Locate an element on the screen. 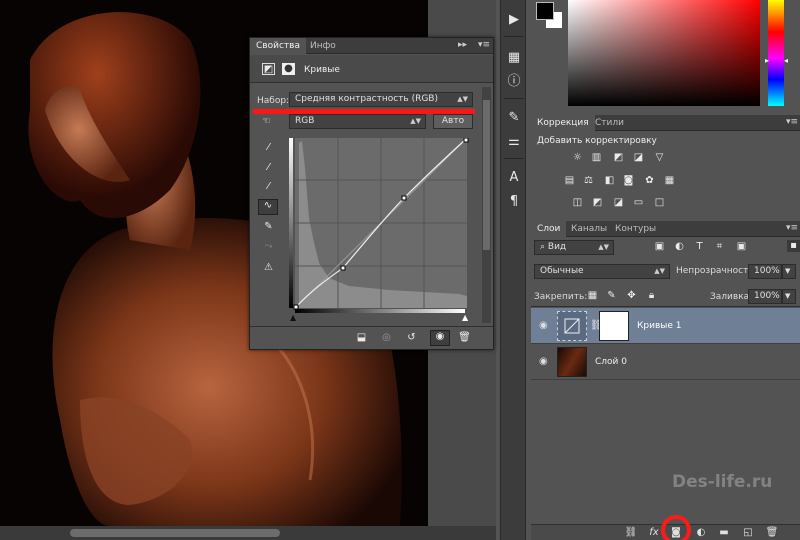 The width and height of the screenshot is (800, 540). divider is located at coordinates (371, 326).